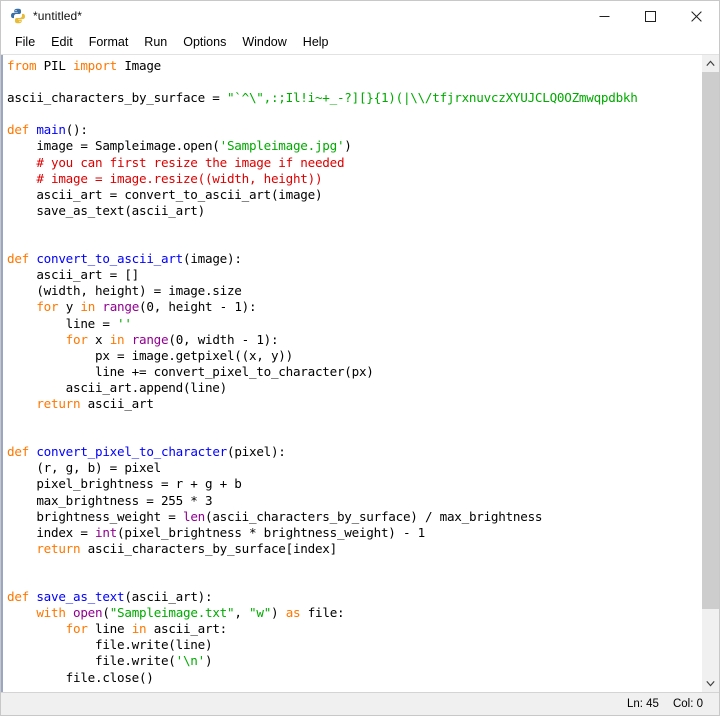 Image resolution: width=720 pixels, height=716 pixels. Describe the element at coordinates (710, 683) in the screenshot. I see `scroll-down-button` at that location.